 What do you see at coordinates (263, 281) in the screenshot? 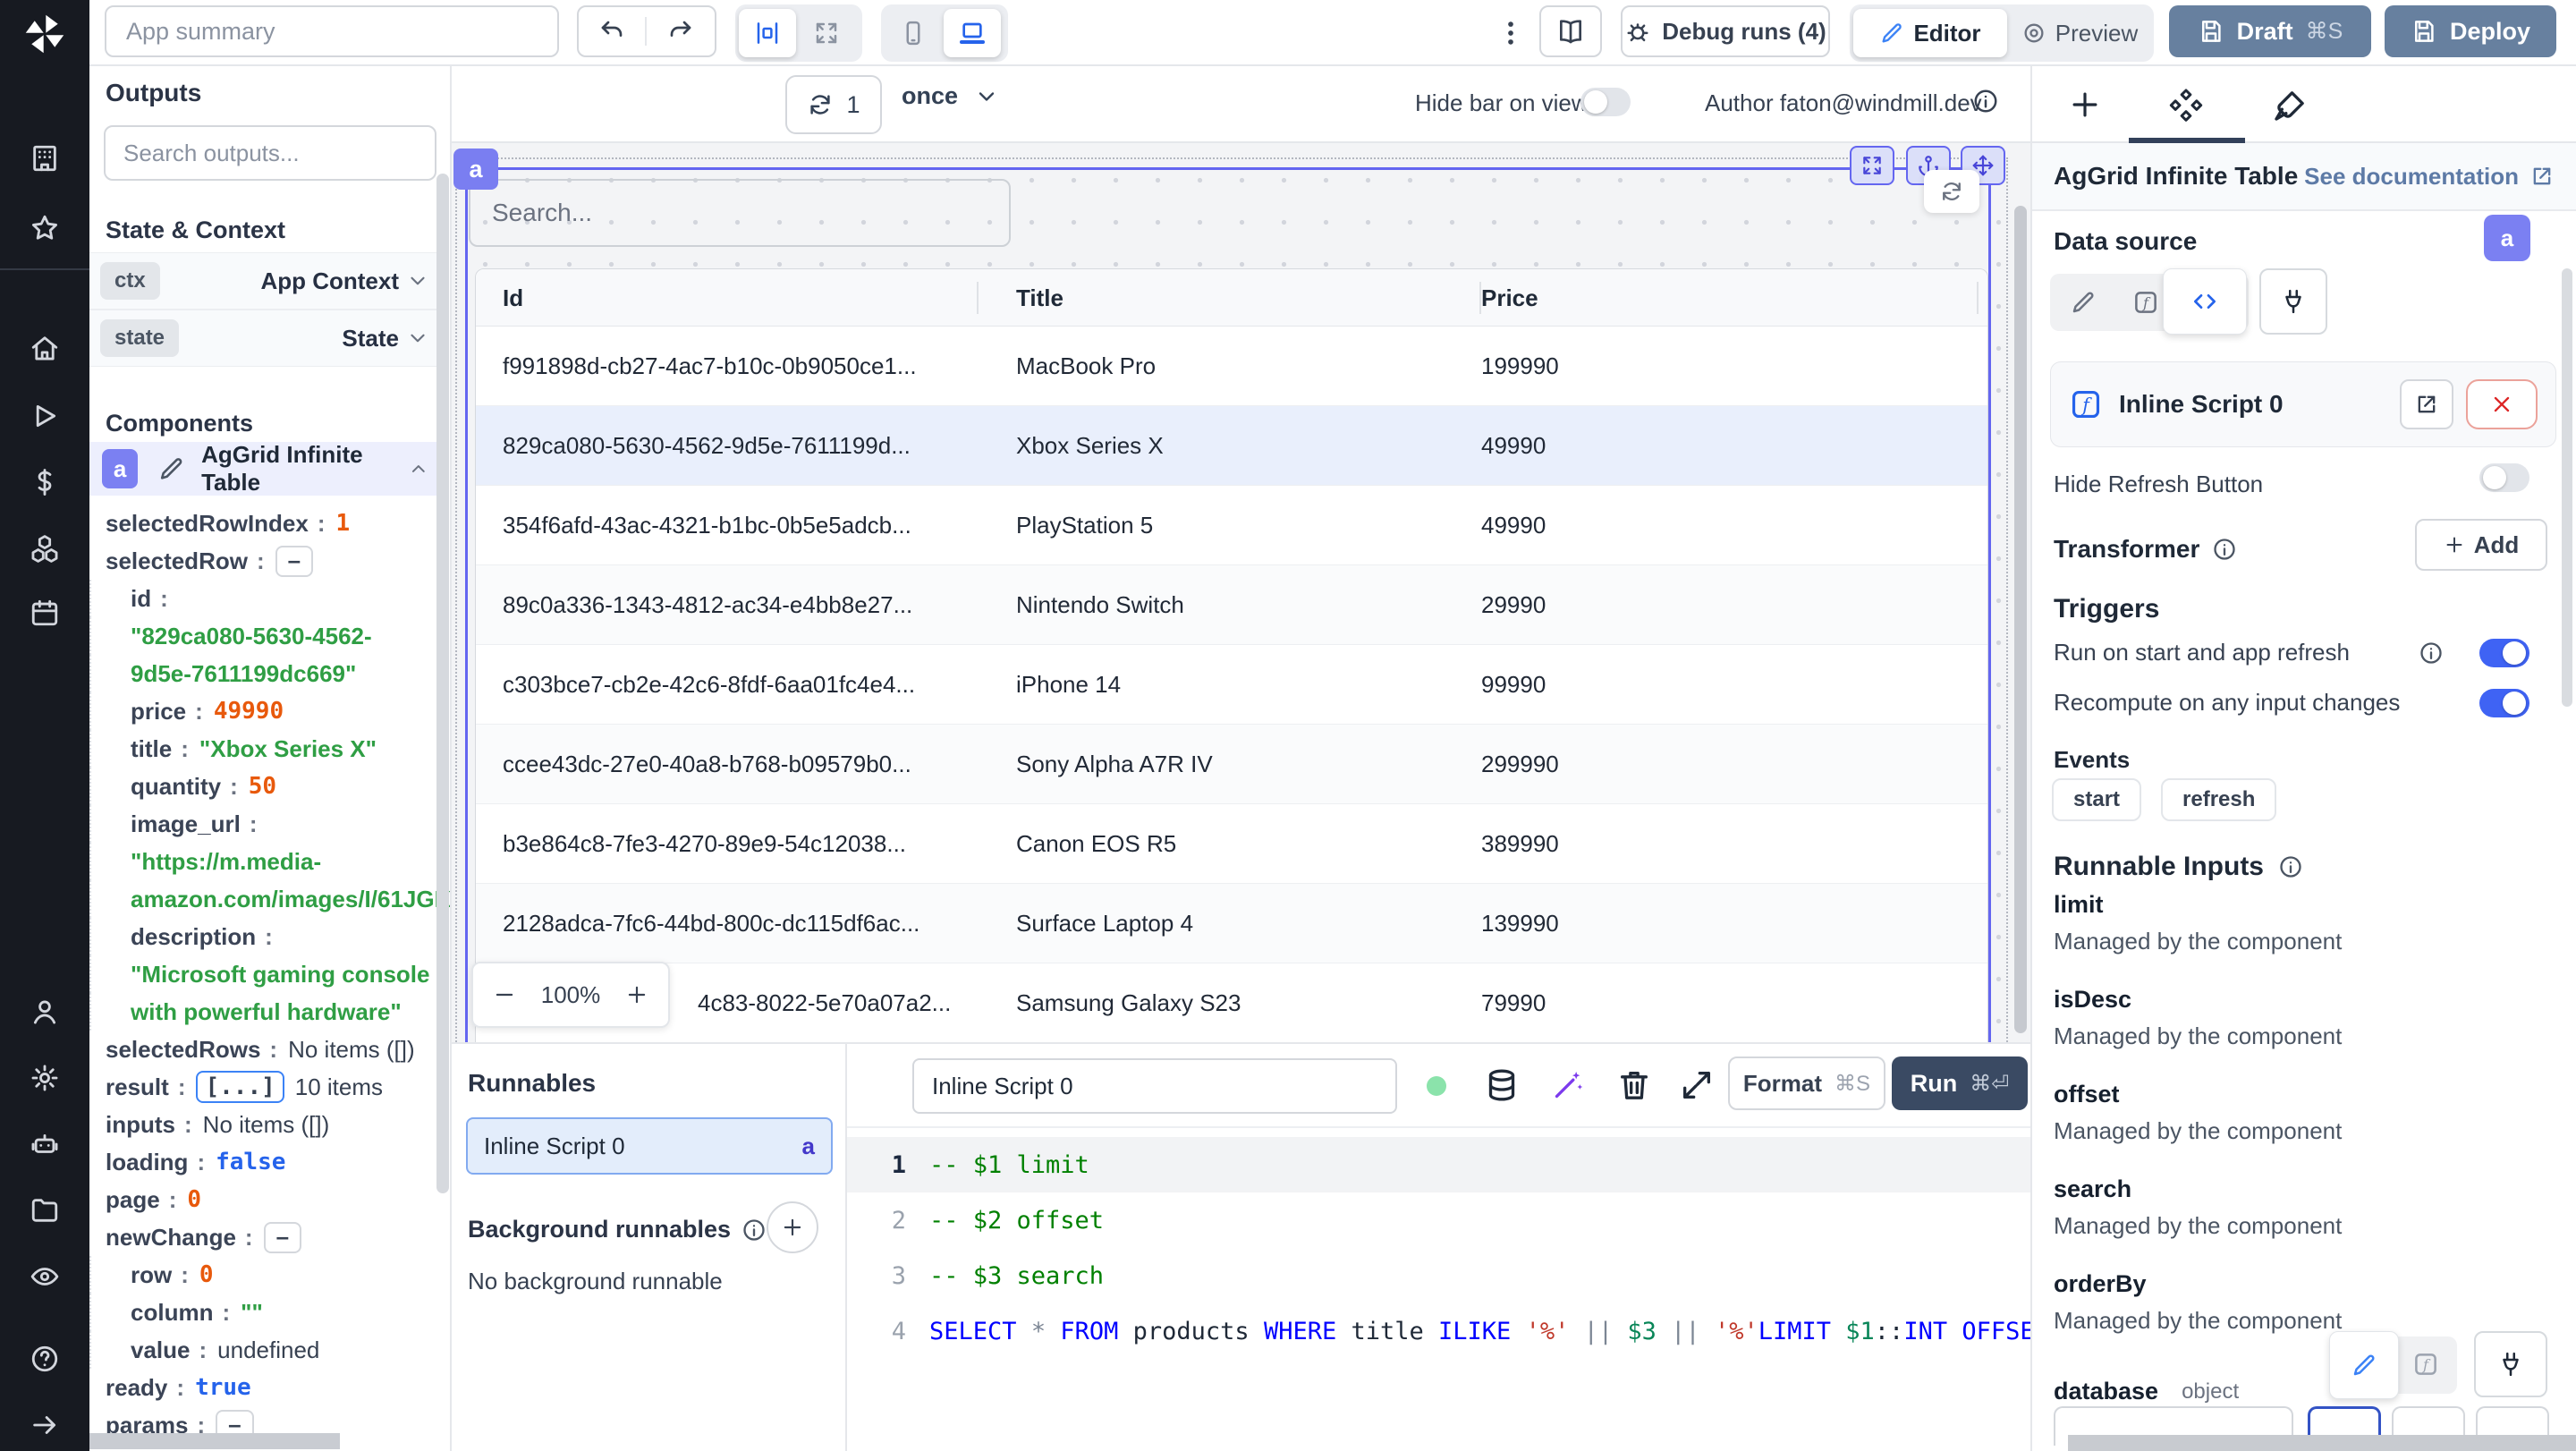
I see `ctx-row: ctx App Context` at bounding box center [263, 281].